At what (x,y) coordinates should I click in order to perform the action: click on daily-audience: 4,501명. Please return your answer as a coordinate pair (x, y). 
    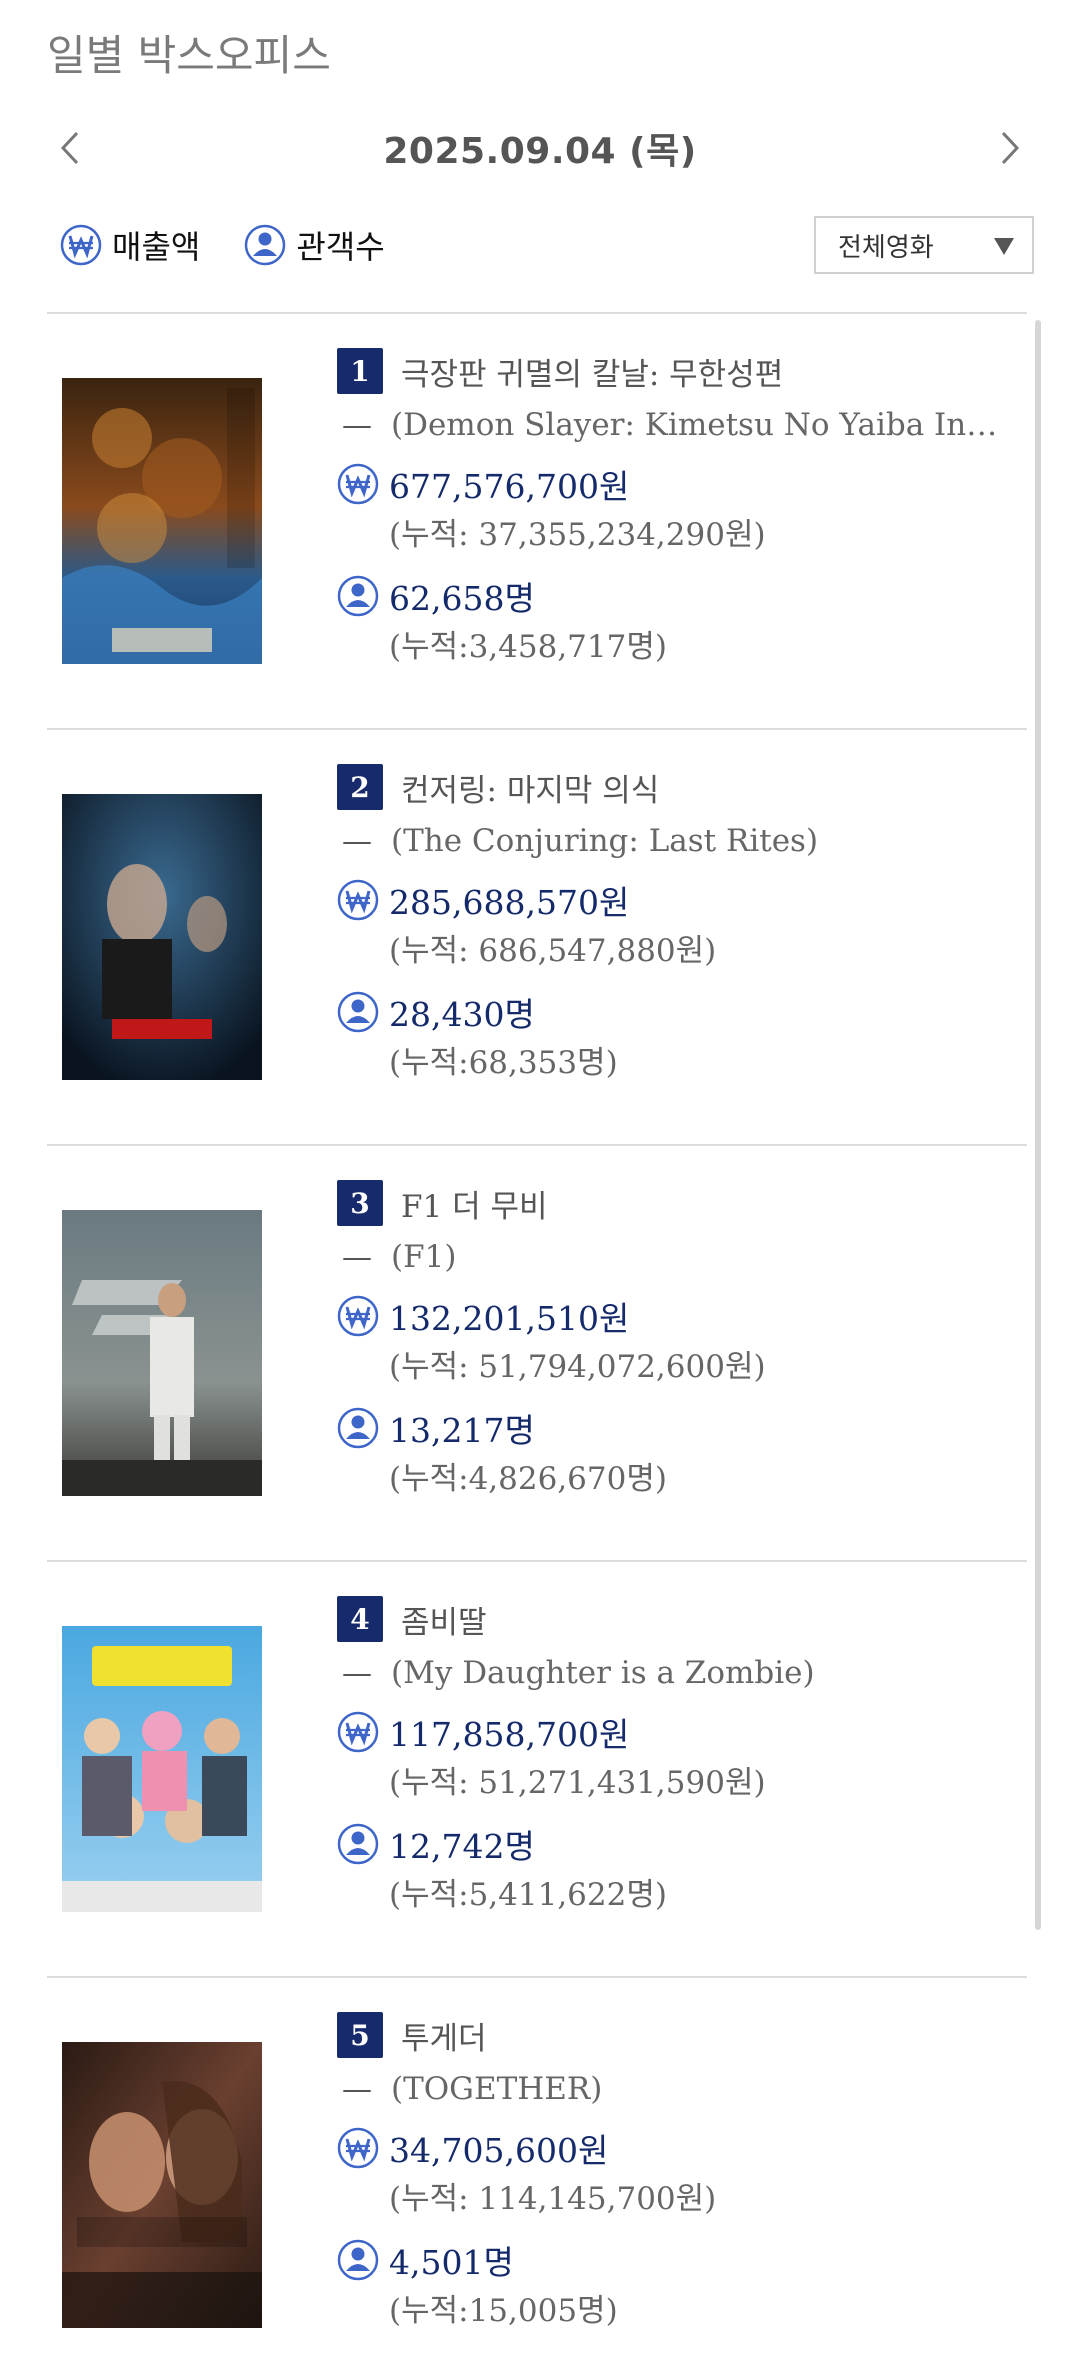
    Looking at the image, I should click on (451, 2262).